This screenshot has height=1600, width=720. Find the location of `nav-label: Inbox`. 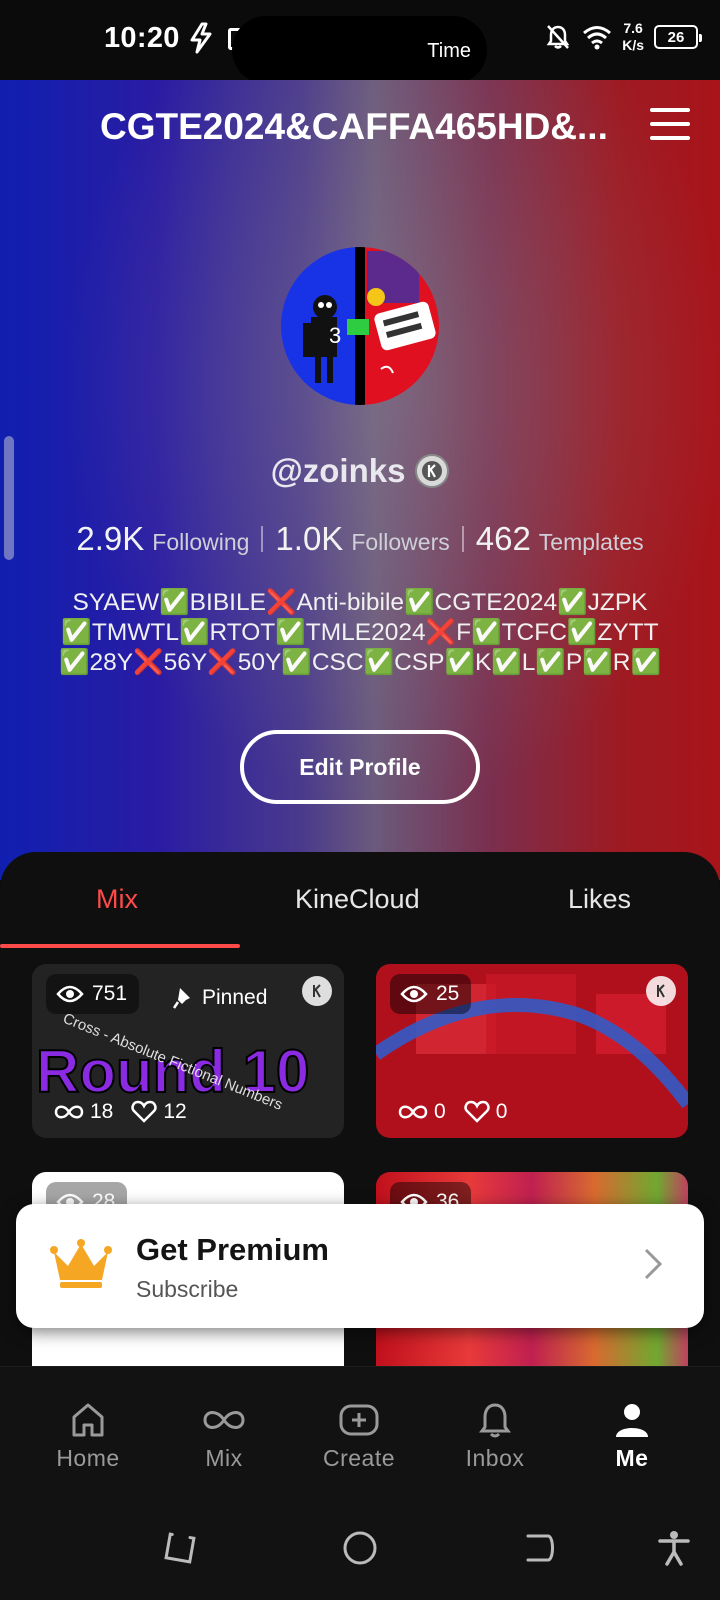

nav-label: Inbox is located at coordinates (495, 1458).